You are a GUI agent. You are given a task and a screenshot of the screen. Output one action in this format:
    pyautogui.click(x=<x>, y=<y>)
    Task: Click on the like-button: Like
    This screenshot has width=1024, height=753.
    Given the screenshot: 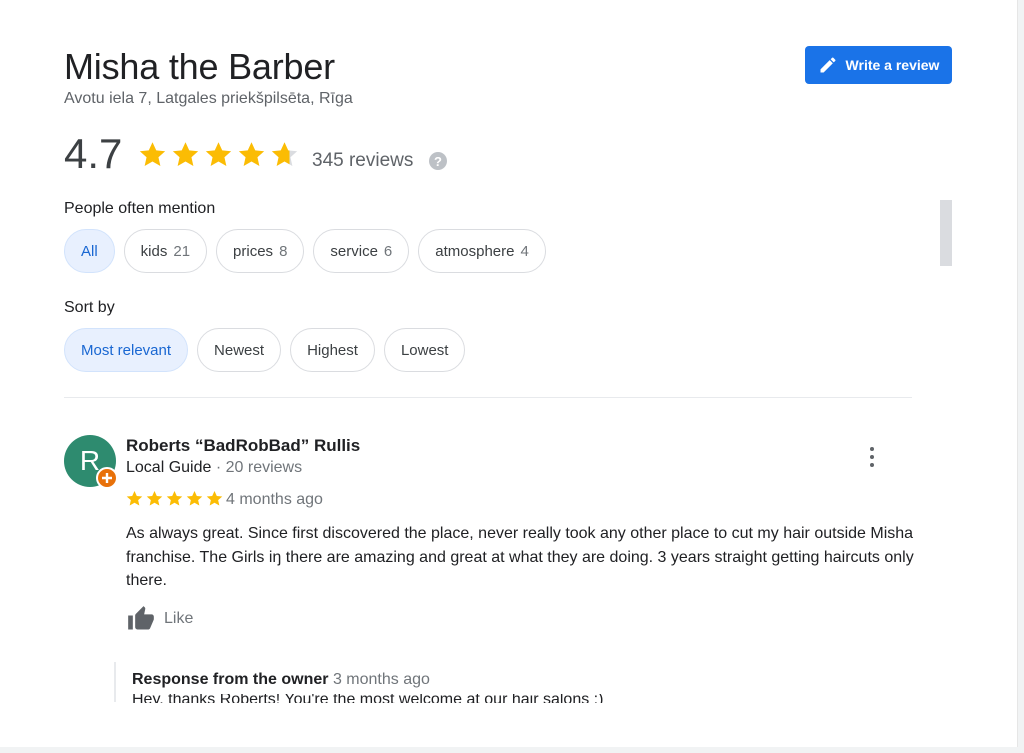 What is the action you would take?
    pyautogui.click(x=159, y=619)
    